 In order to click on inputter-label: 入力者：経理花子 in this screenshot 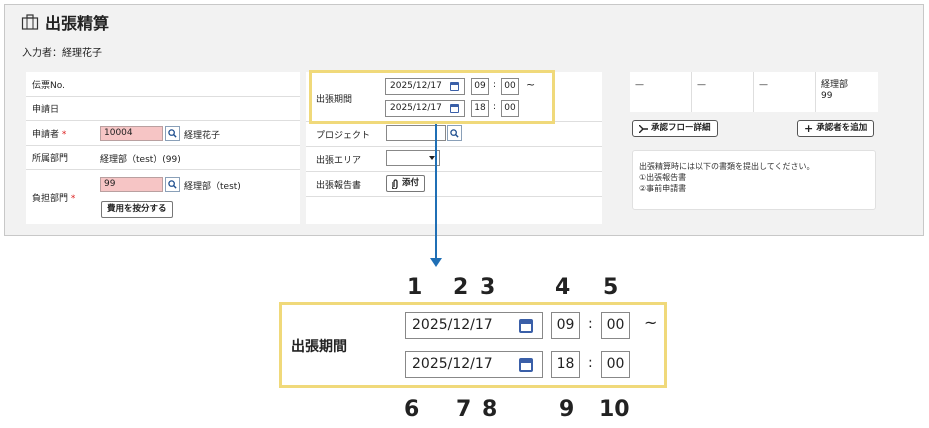, I will do `click(62, 53)`.